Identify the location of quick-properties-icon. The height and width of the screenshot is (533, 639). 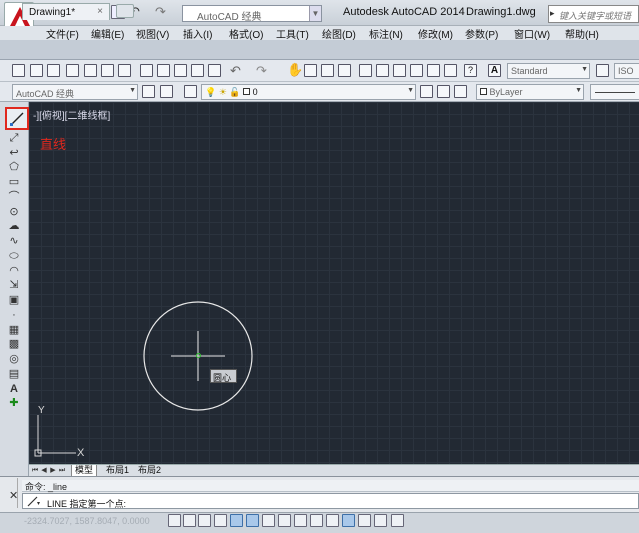
(364, 520).